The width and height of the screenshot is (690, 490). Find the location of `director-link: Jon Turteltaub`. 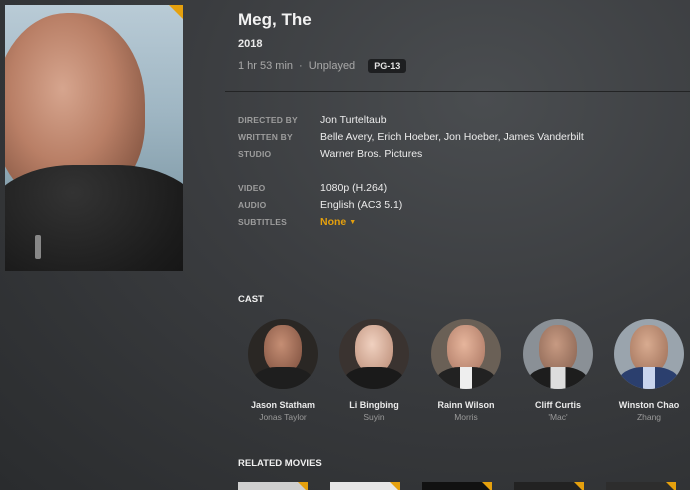

director-link: Jon Turteltaub is located at coordinates (353, 120).